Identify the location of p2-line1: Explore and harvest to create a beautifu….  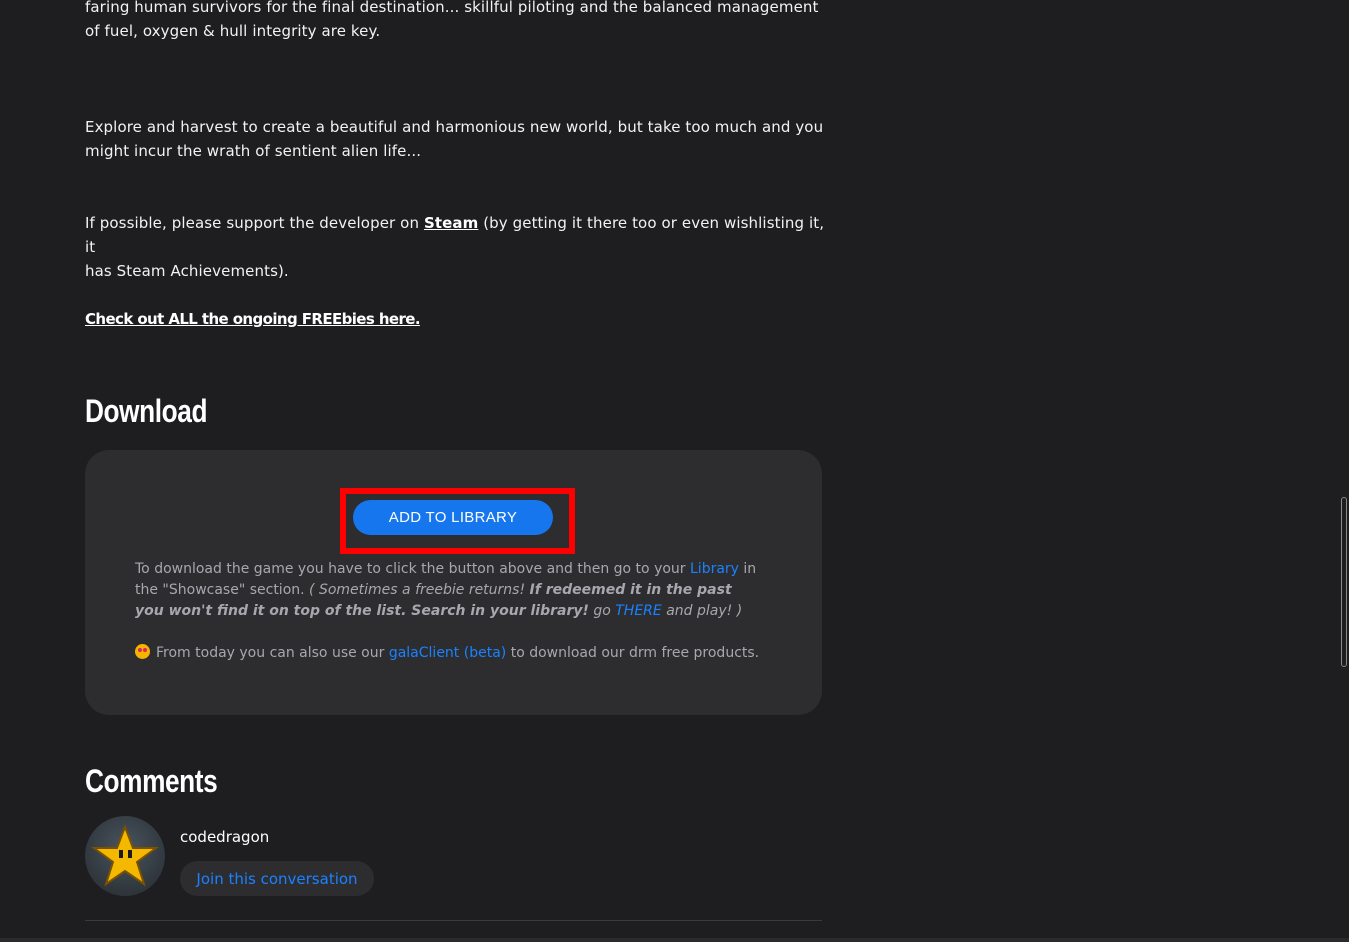
(454, 127).